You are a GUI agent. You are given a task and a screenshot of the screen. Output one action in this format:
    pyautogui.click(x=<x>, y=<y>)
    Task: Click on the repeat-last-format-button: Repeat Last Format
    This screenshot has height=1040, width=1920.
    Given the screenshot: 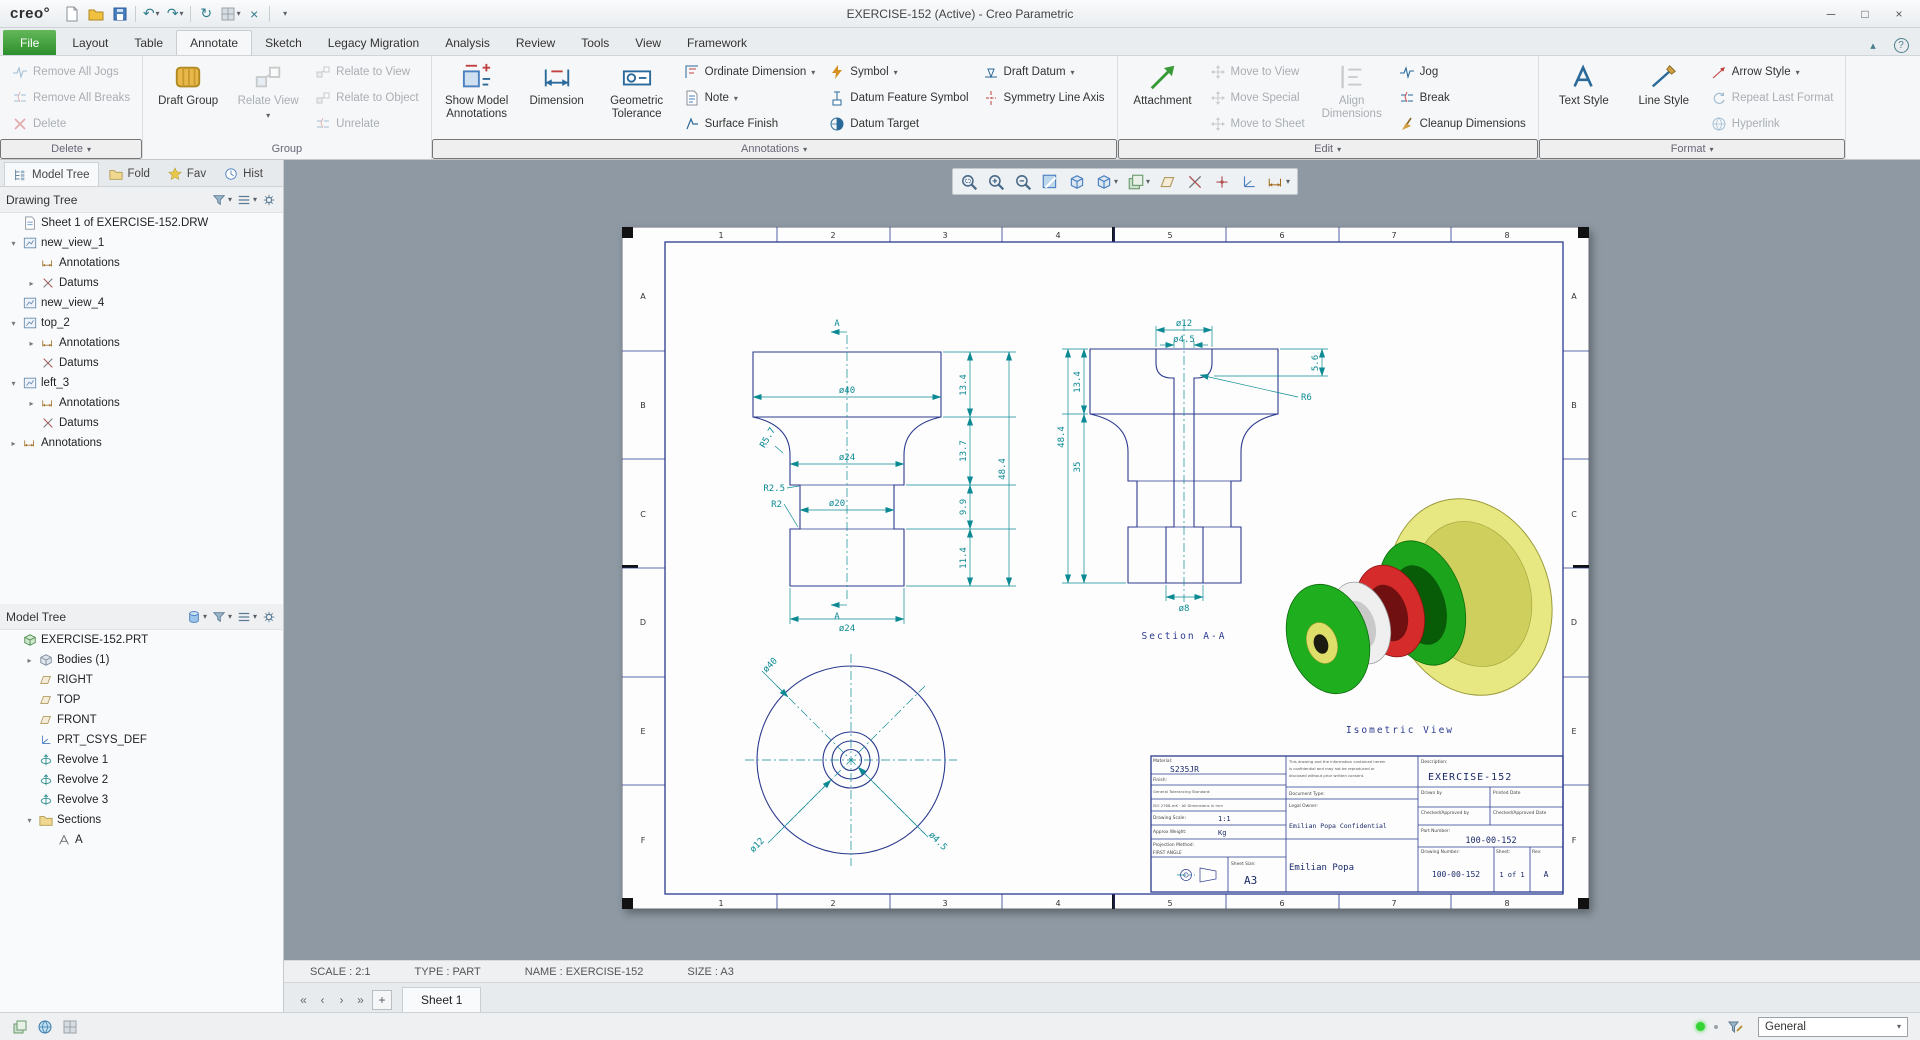 What is the action you would take?
    pyautogui.click(x=1772, y=98)
    